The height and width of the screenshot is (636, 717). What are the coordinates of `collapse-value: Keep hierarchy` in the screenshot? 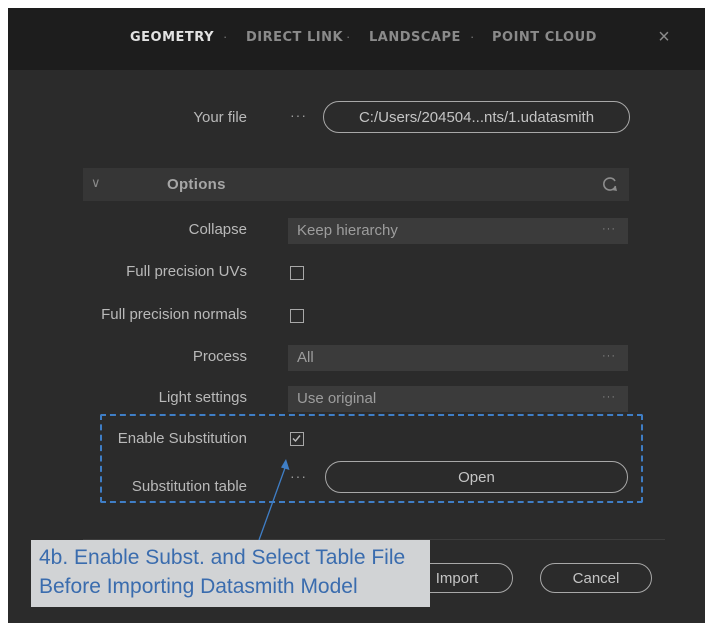 It's located at (347, 230).